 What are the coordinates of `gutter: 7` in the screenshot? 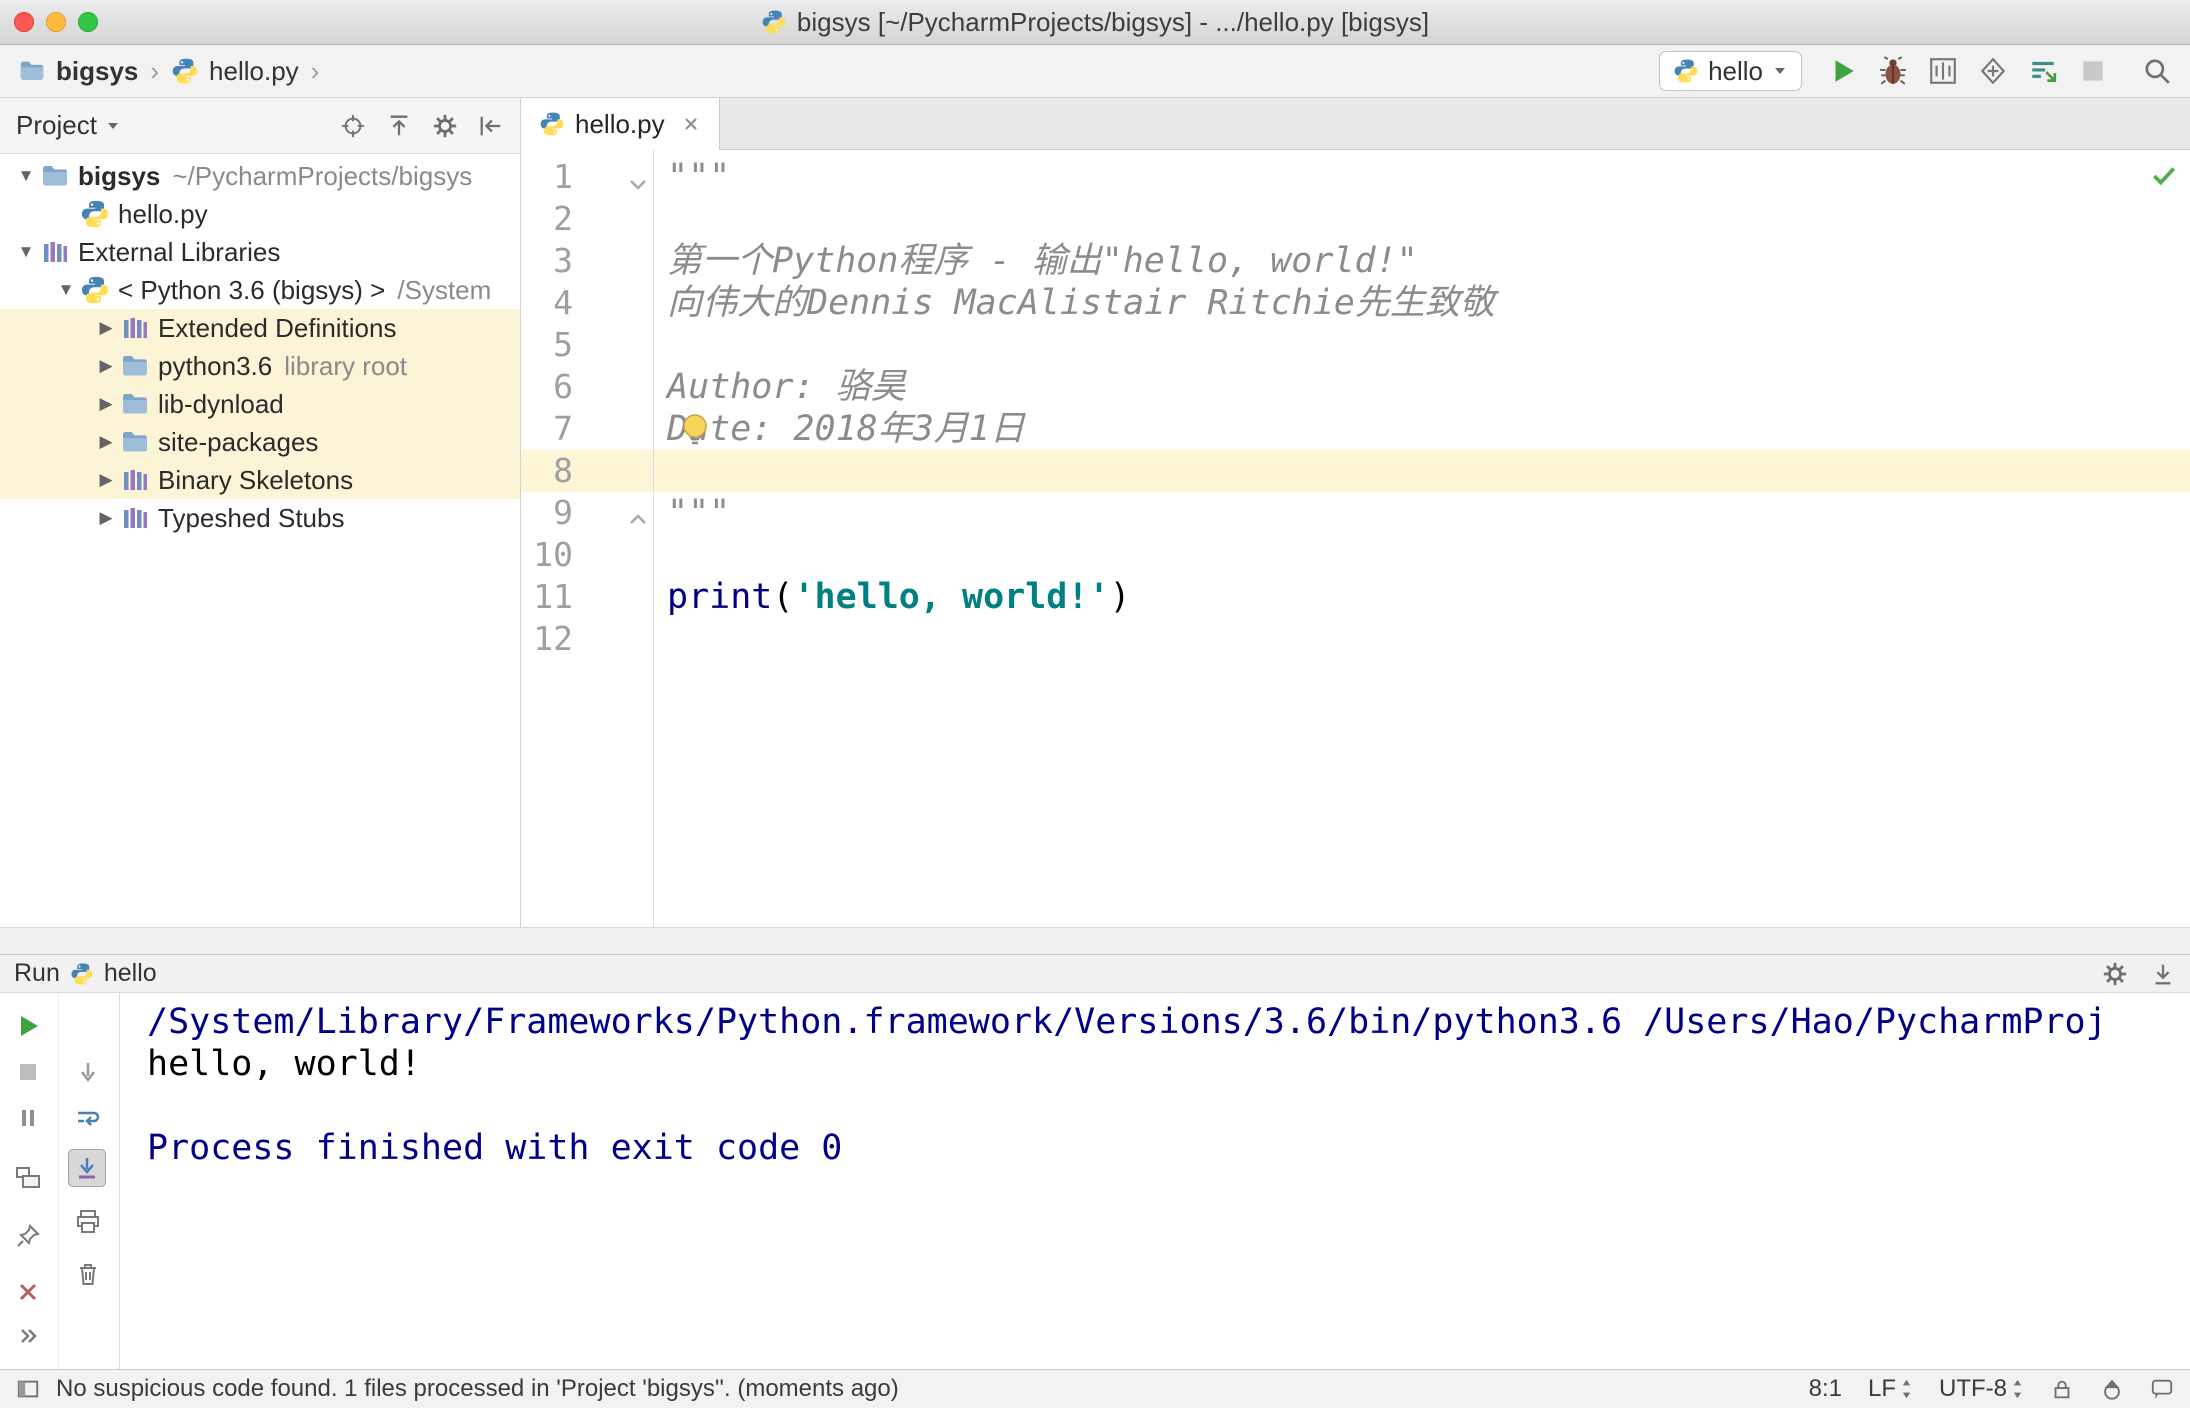 It's located at (587, 429).